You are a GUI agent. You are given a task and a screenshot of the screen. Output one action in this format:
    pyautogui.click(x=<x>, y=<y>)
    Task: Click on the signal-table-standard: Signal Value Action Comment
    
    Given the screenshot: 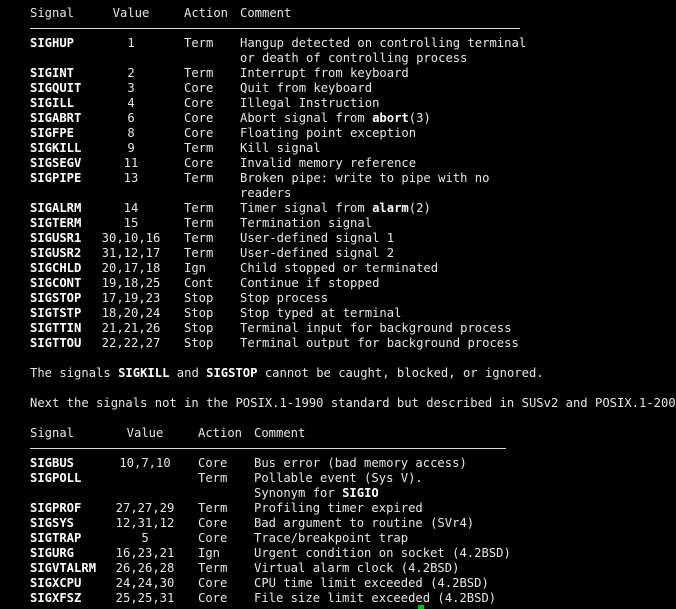 What is the action you would take?
    pyautogui.click(x=338, y=13)
    